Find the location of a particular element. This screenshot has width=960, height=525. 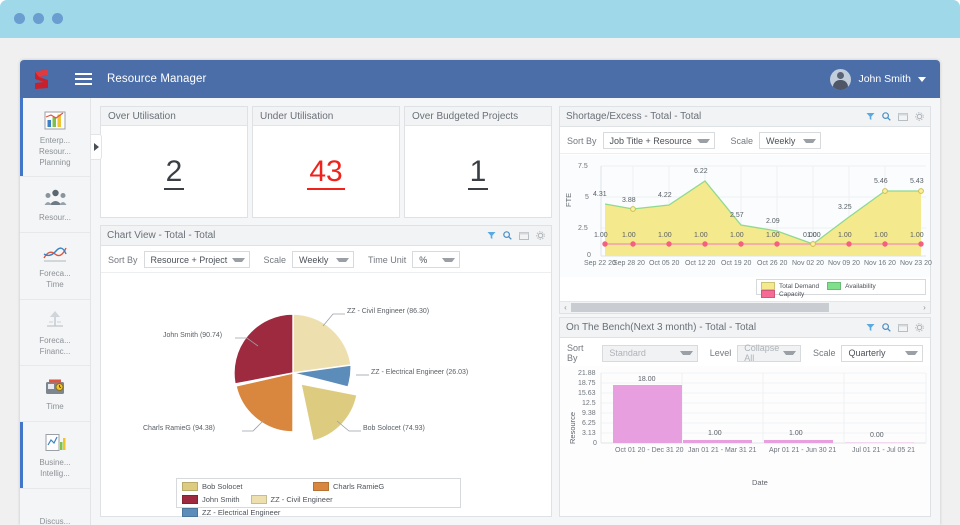

kpi-card-over-utilisation: Over Utilisation 2 is located at coordinates (174, 162).